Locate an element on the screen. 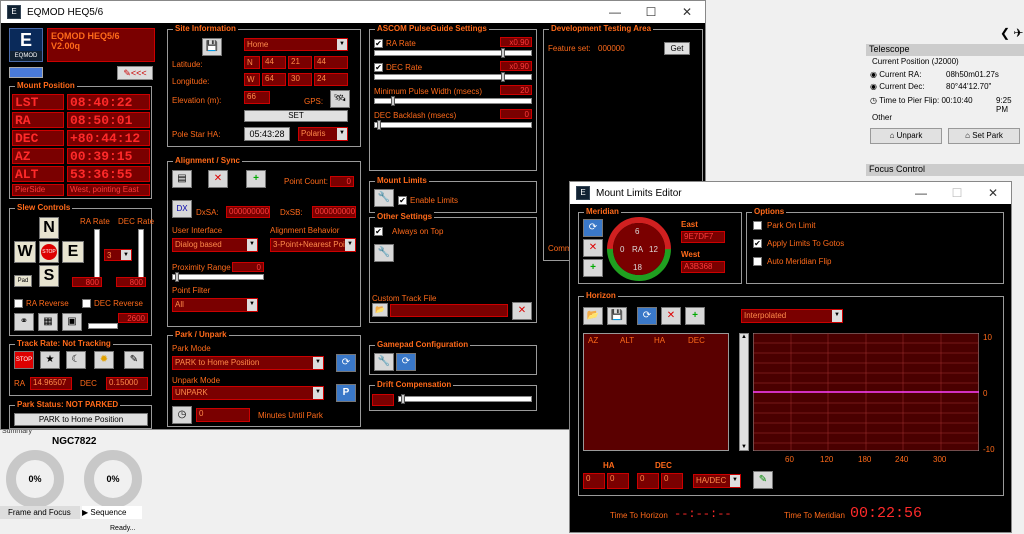 This screenshot has height=534, width=1024. longitude-direction: W is located at coordinates (252, 79).